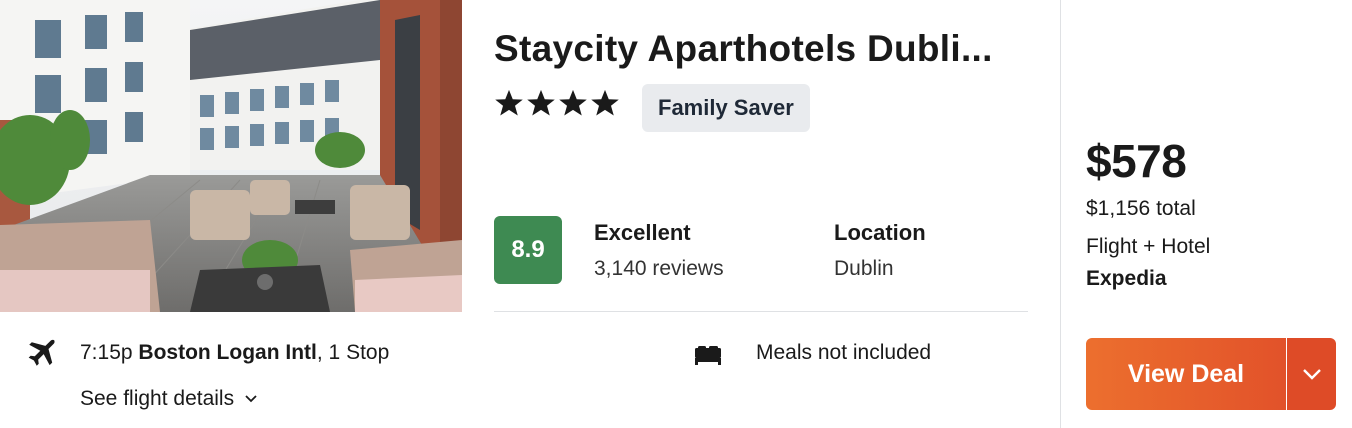 The image size is (1352, 428). What do you see at coordinates (1141, 208) in the screenshot?
I see `price-total: $1,156 total` at bounding box center [1141, 208].